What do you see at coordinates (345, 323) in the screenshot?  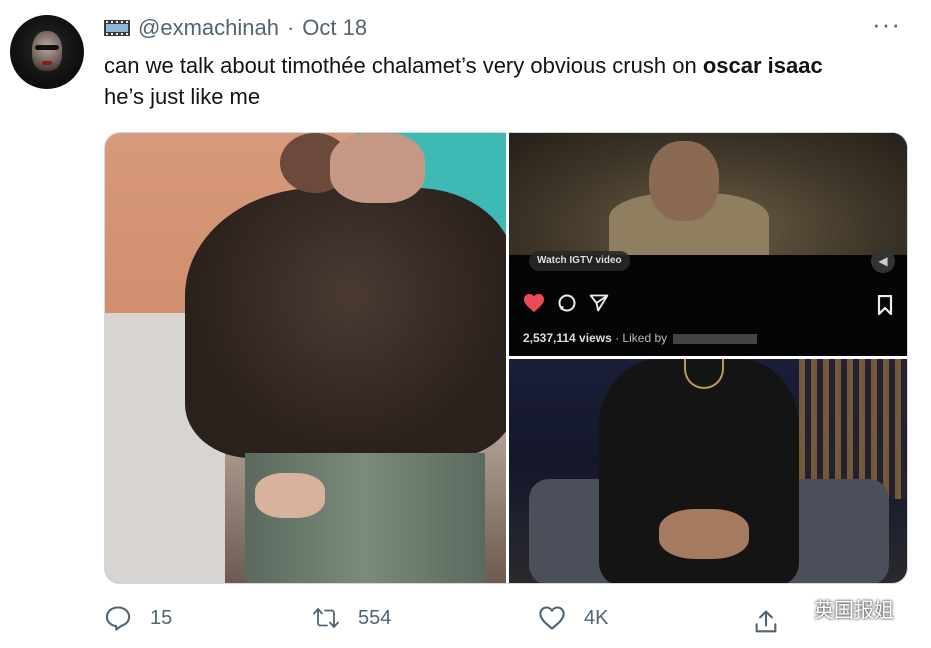 I see `photo-1-jacket` at bounding box center [345, 323].